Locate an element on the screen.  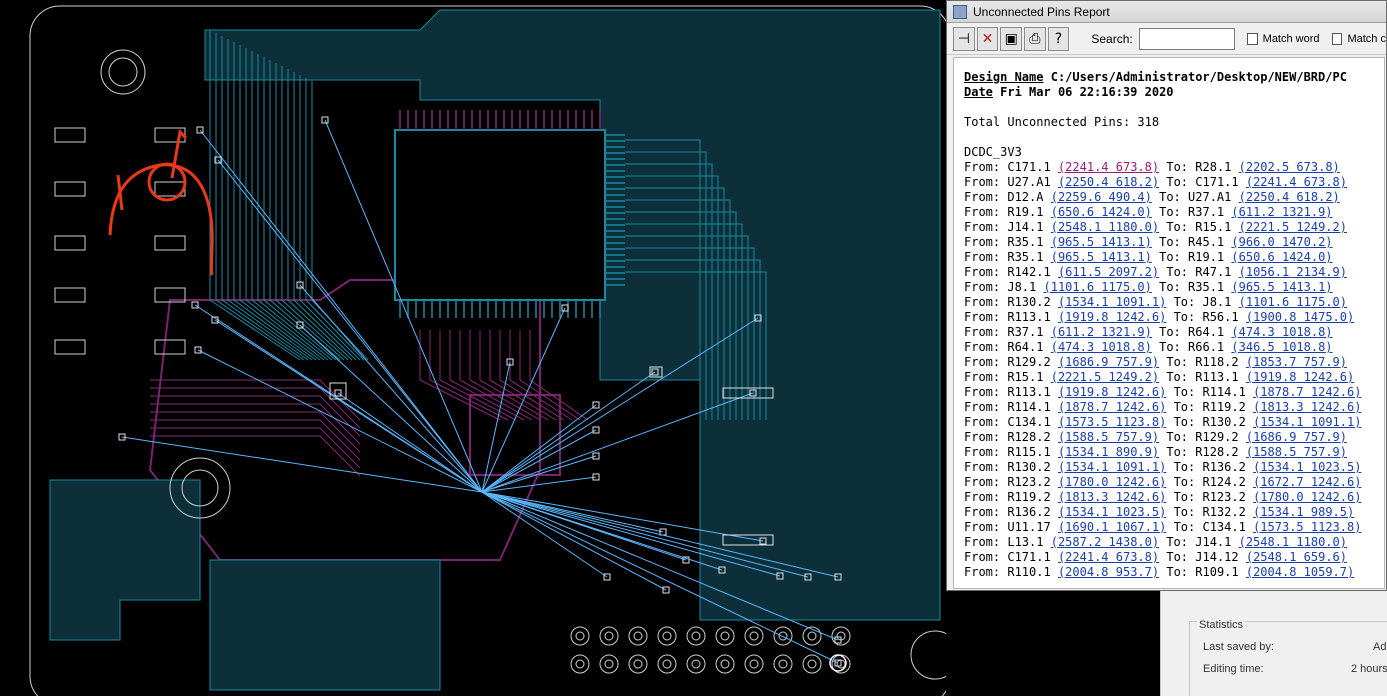
to-coord-link: (966.0 1470.2) is located at coordinates (1281, 242).